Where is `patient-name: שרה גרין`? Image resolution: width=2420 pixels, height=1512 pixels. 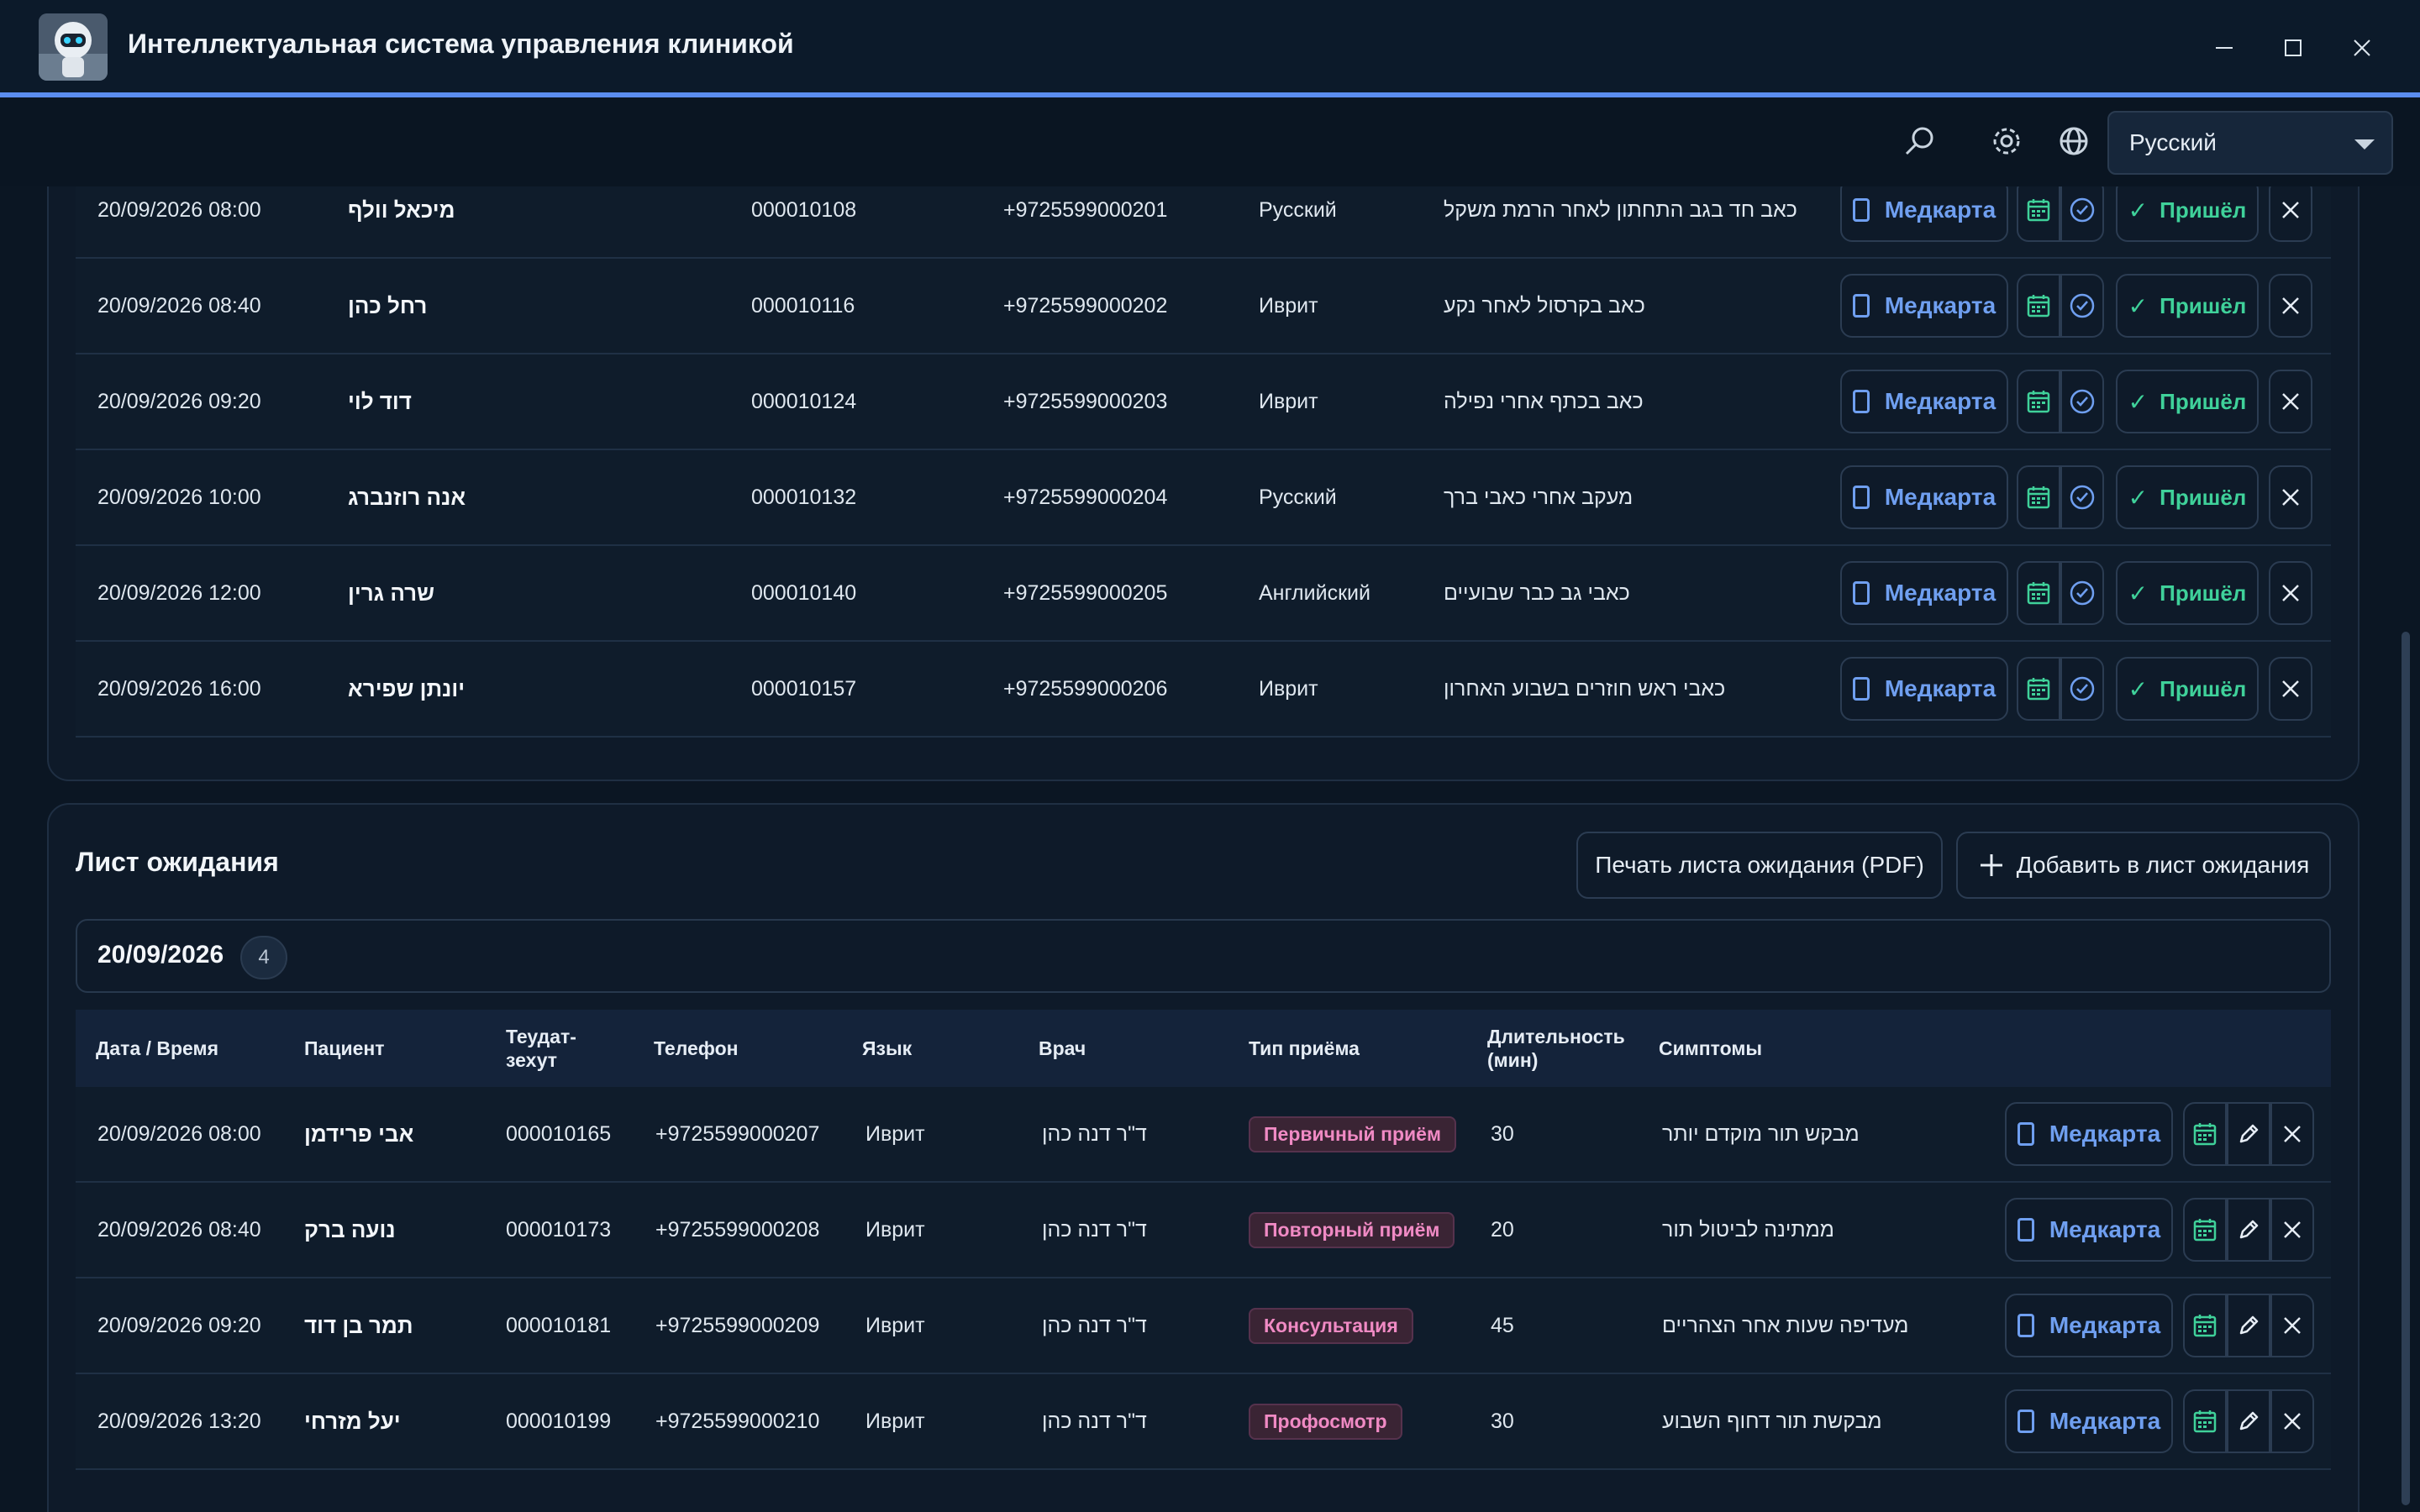 patient-name: שרה גרין is located at coordinates (391, 593).